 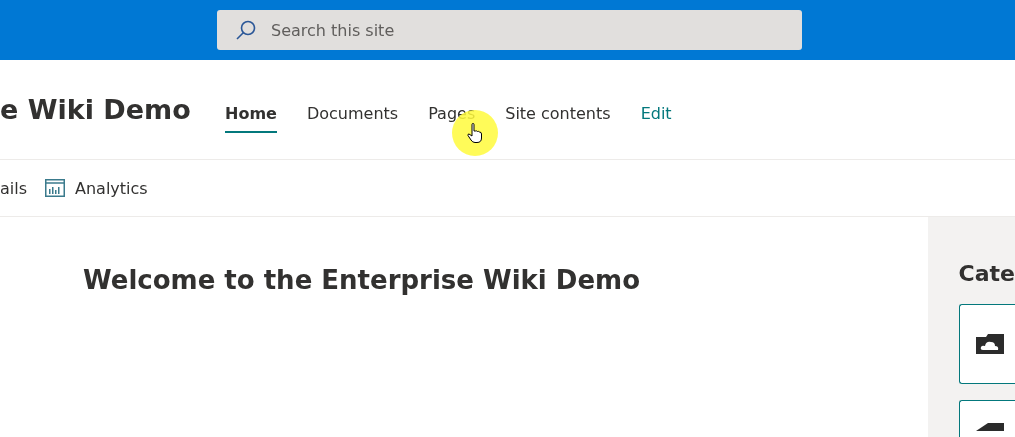 What do you see at coordinates (96, 109) in the screenshot?
I see `site-title: e Wiki Demo` at bounding box center [96, 109].